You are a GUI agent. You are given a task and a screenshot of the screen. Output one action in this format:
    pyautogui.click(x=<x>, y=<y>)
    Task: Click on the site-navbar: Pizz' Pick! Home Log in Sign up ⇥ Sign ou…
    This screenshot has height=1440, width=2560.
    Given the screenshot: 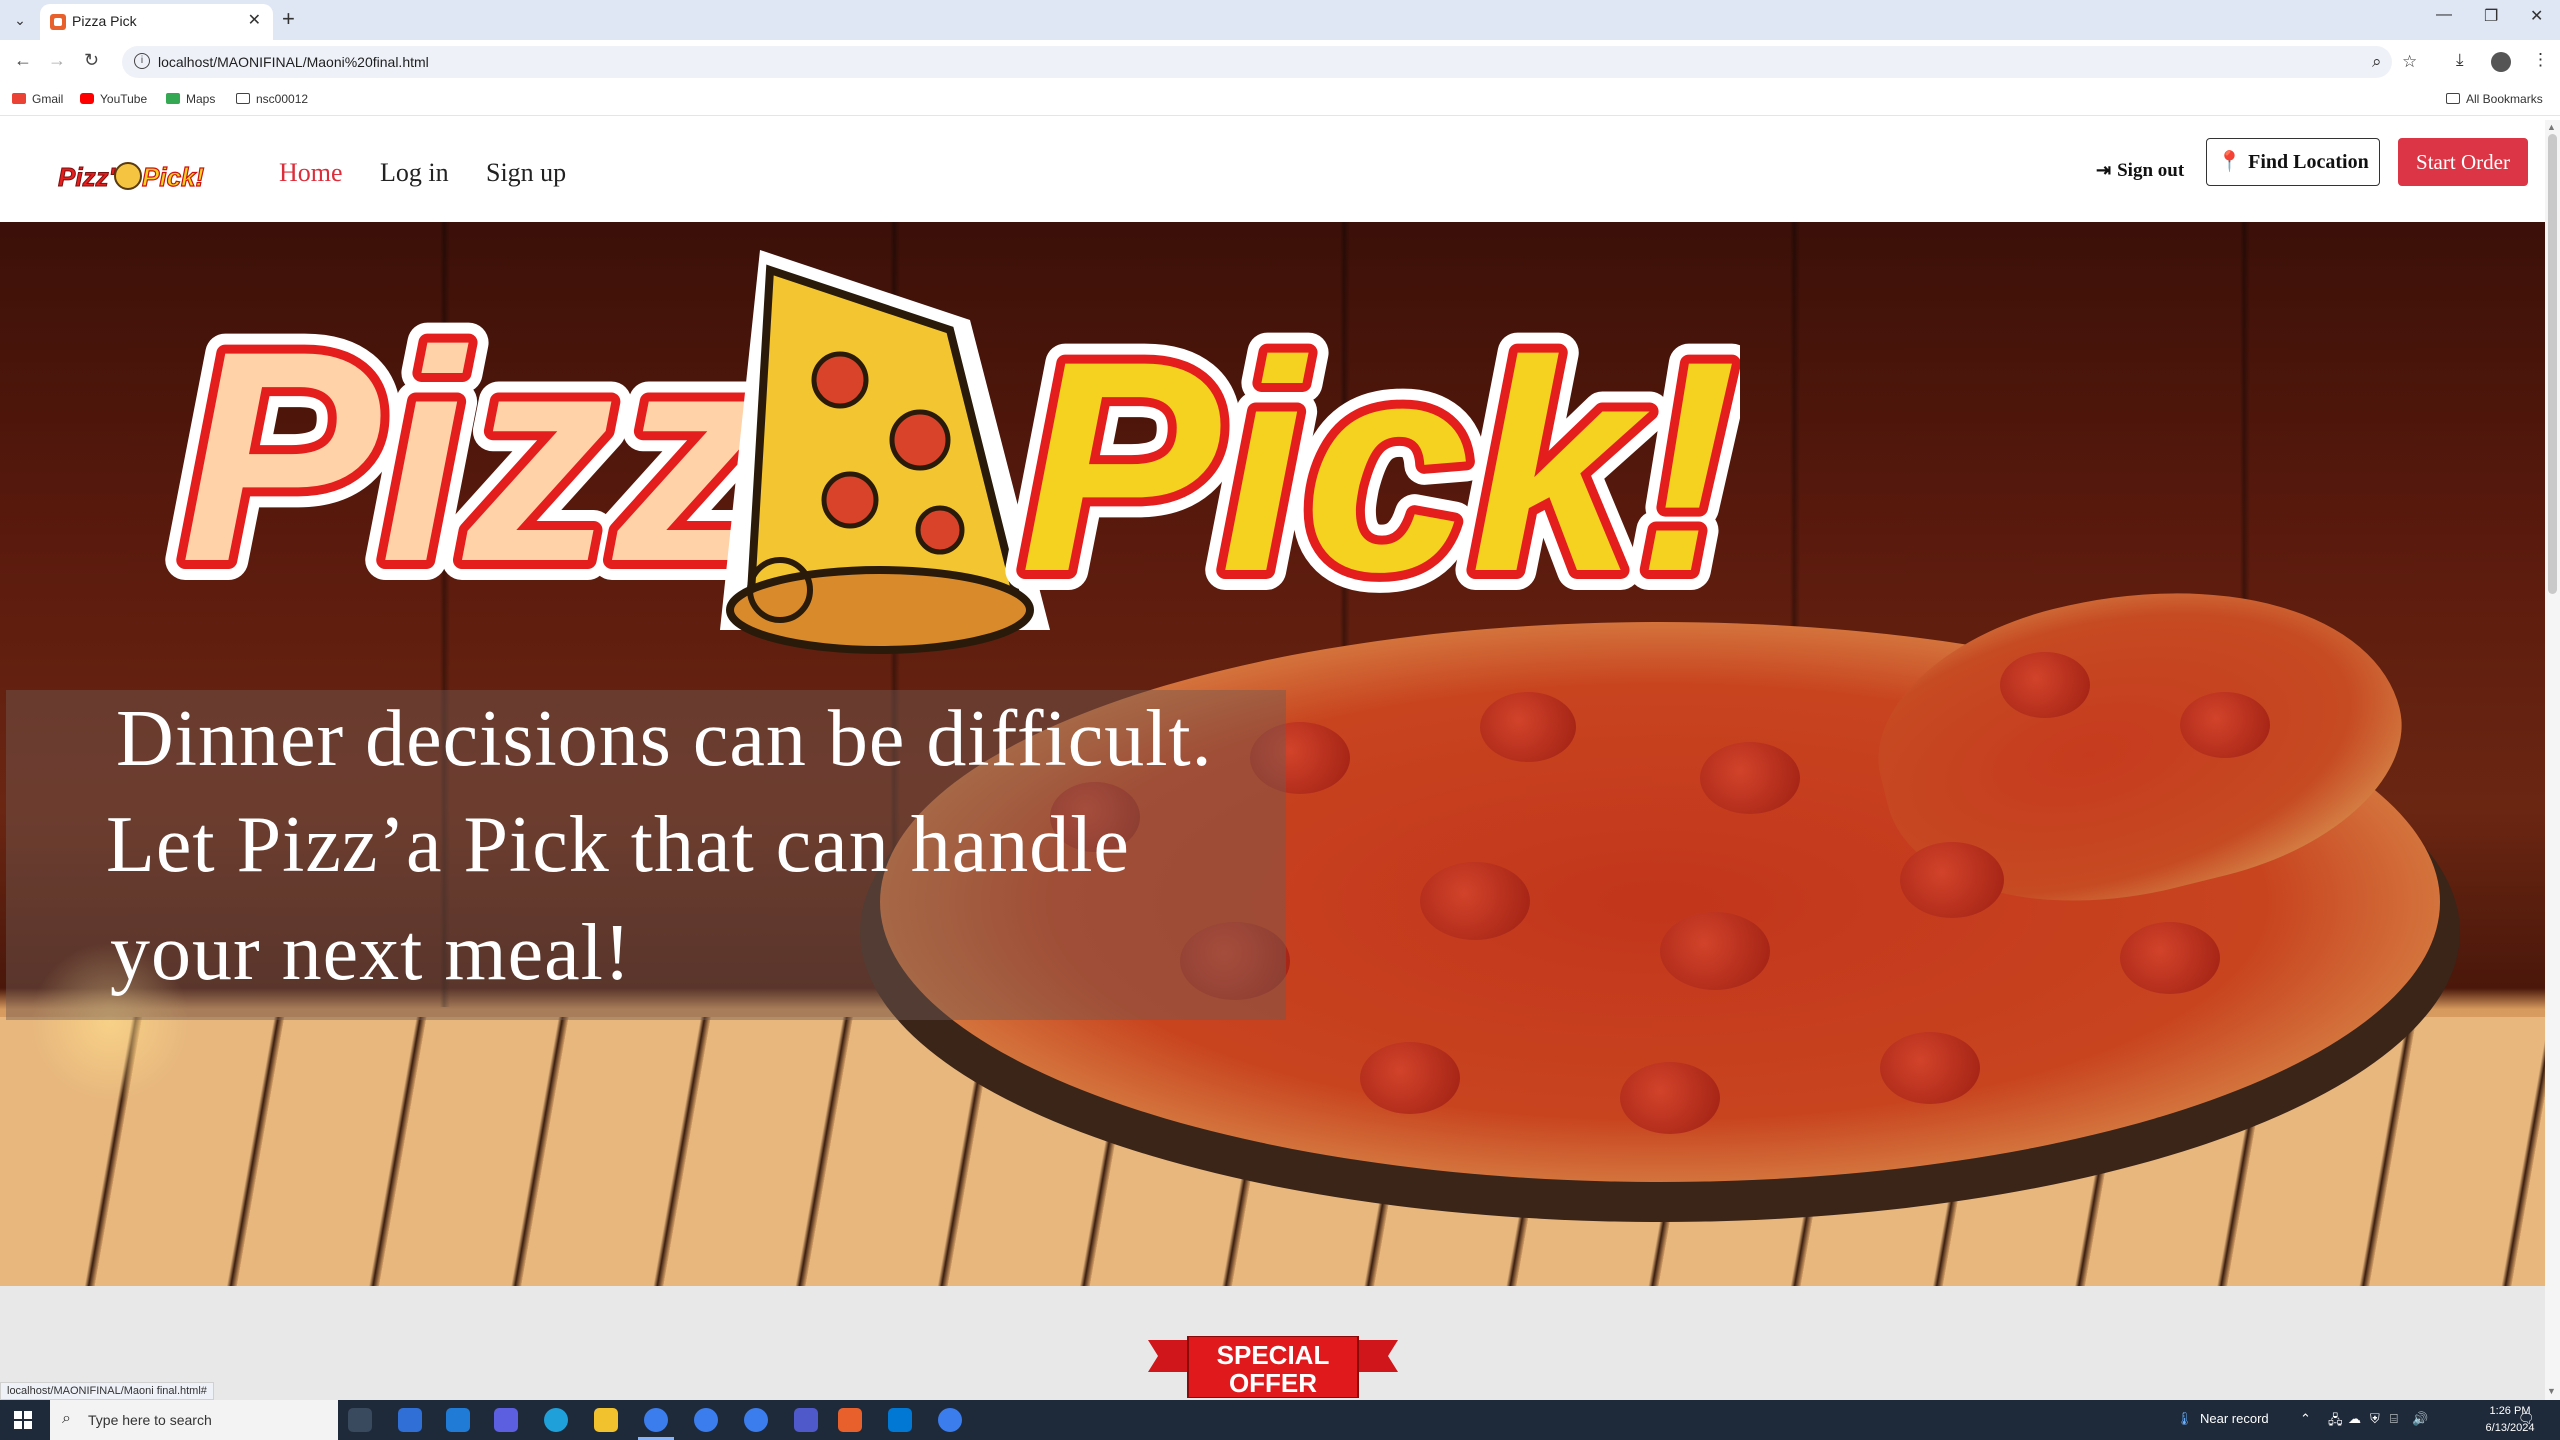 What is the action you would take?
    pyautogui.click(x=1272, y=171)
    